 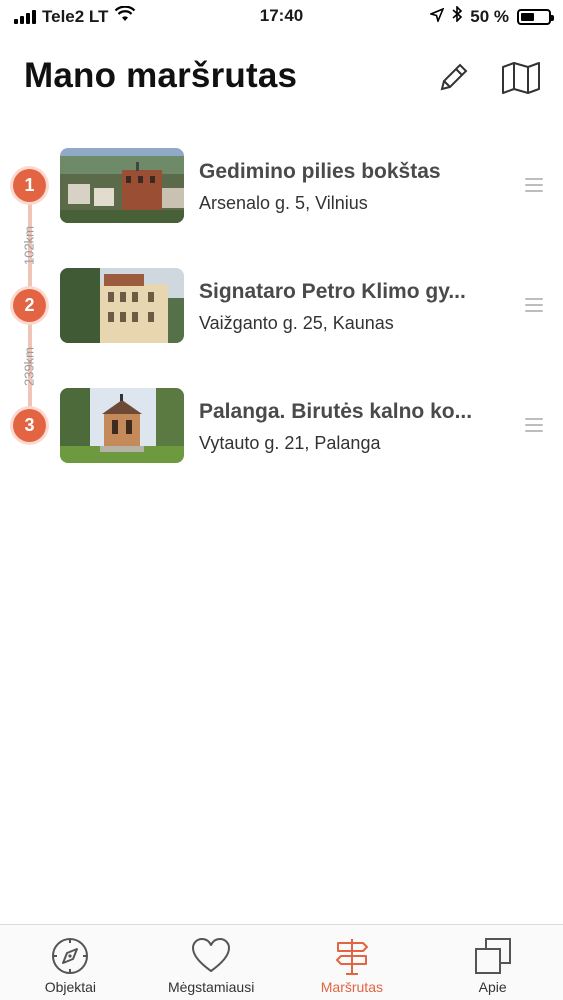 I want to click on tab-apie: Apie, so click(x=492, y=962).